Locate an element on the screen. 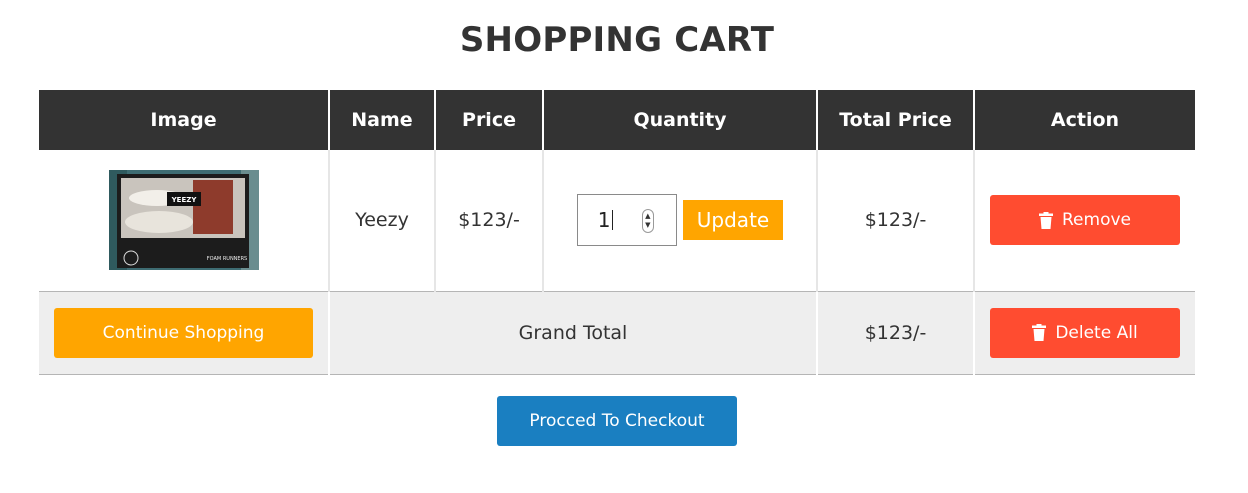 The height and width of the screenshot is (493, 1248). chevron-down-icon: ▼ is located at coordinates (647, 225).